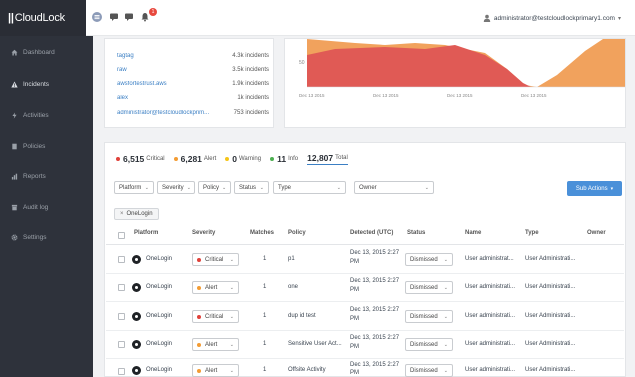 The height and width of the screenshot is (377, 635). What do you see at coordinates (46, 237) in the screenshot?
I see `sidebar-item-settings: Settings` at bounding box center [46, 237].